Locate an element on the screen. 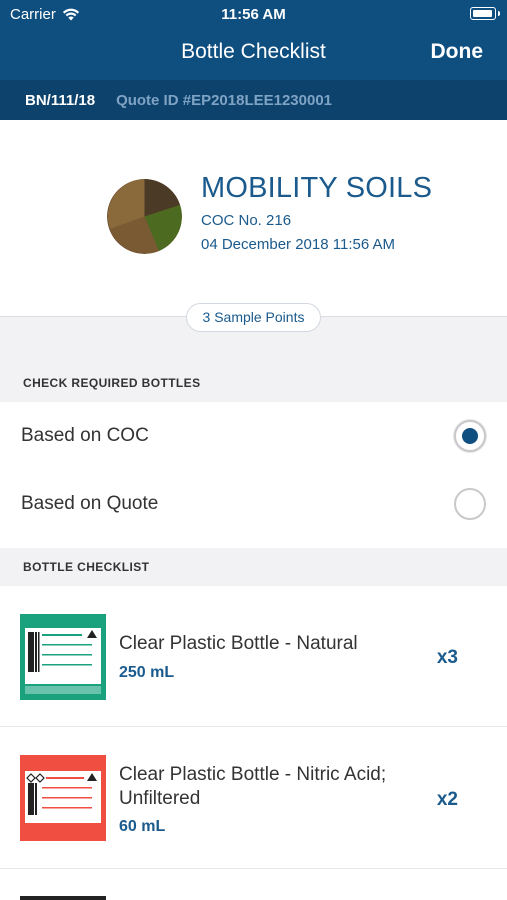 The width and height of the screenshot is (507, 900). bottle-label-black-icon is located at coordinates (63, 898).